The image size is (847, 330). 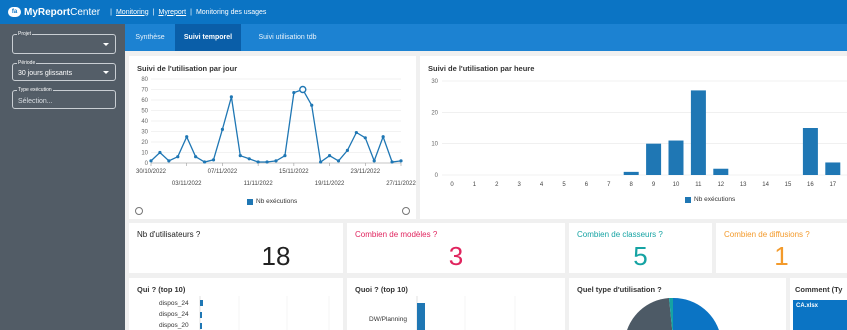 What do you see at coordinates (396, 234) in the screenshot?
I see `kpi-models-title: Combien de modèles ?` at bounding box center [396, 234].